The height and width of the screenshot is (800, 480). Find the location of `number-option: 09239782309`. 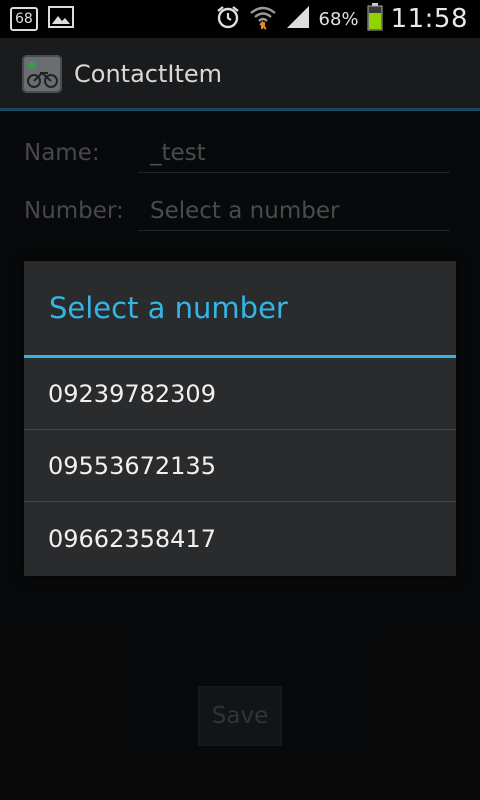

number-option: 09239782309 is located at coordinates (240, 394).